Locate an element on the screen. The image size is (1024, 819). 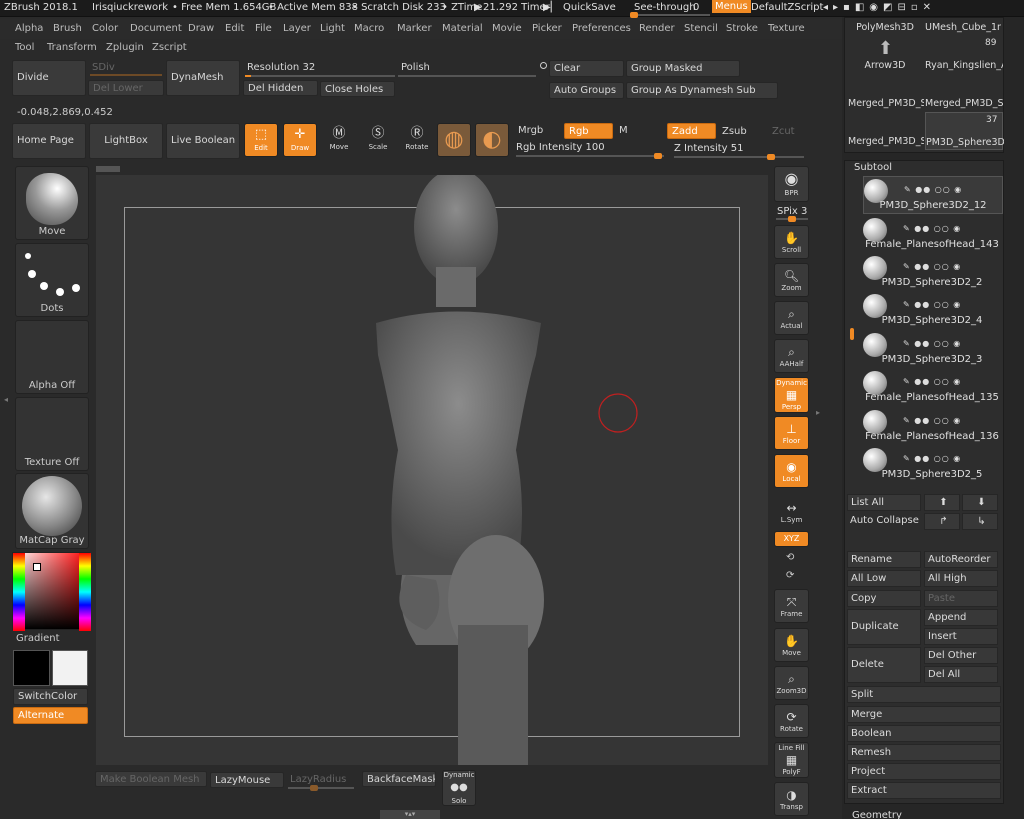
z-intensity-slider is located at coordinates (739, 157).